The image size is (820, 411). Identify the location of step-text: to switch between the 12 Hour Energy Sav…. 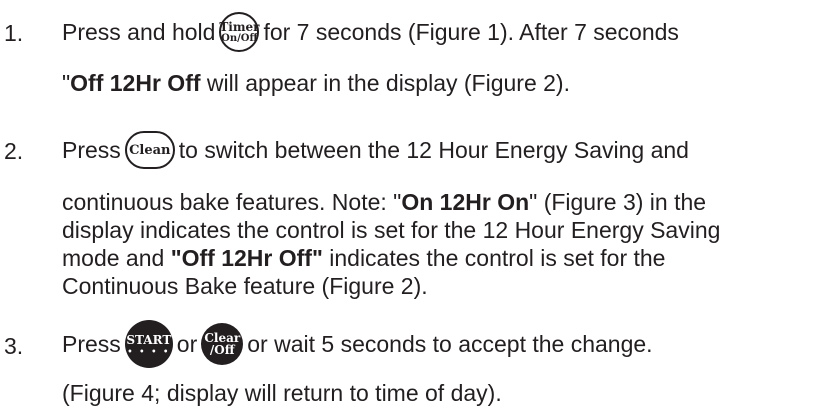
(433, 149).